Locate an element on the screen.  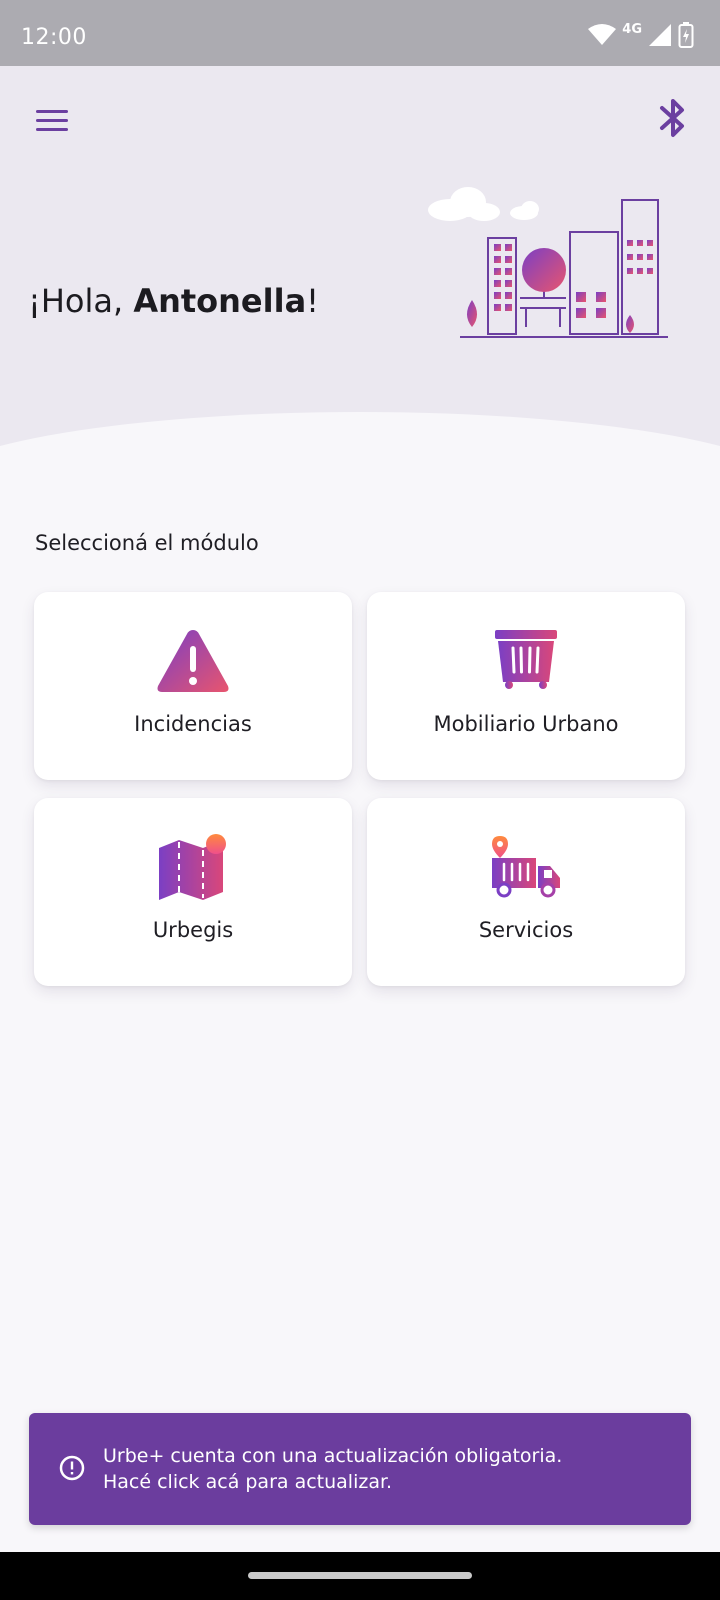
network-label: 4G is located at coordinates (632, 29).